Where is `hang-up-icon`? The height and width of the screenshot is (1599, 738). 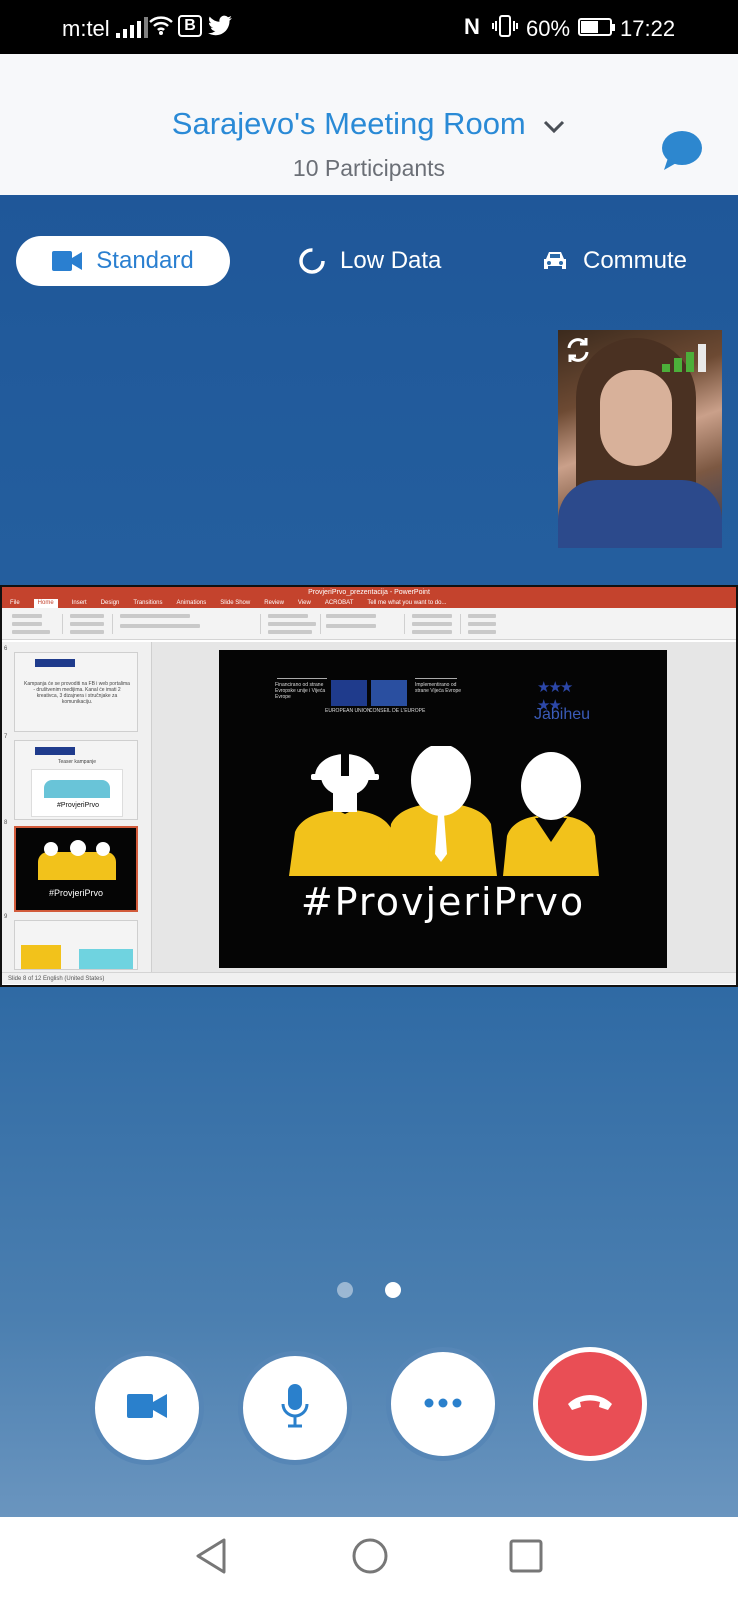
hang-up-icon is located at coordinates (590, 1404).